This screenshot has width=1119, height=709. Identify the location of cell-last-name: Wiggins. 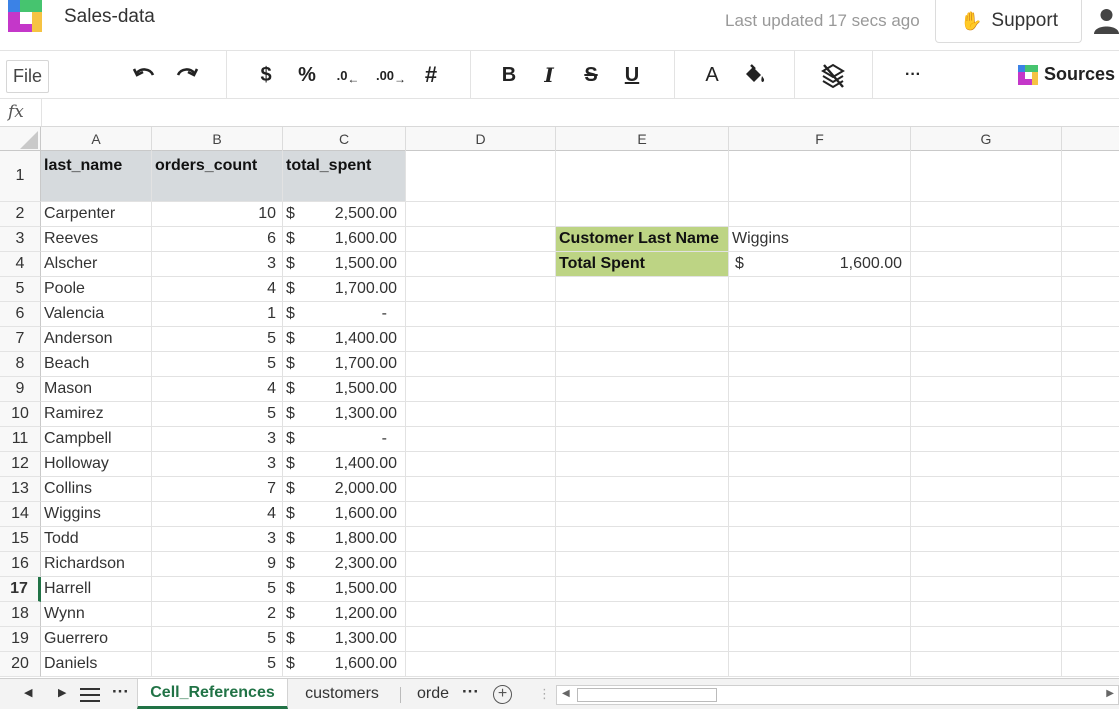
(96, 514).